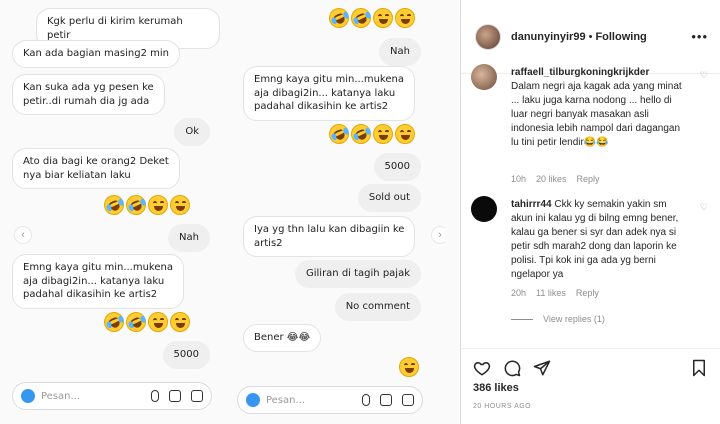  What do you see at coordinates (551, 293) in the screenshot?
I see `comment-likes: 11 likes` at bounding box center [551, 293].